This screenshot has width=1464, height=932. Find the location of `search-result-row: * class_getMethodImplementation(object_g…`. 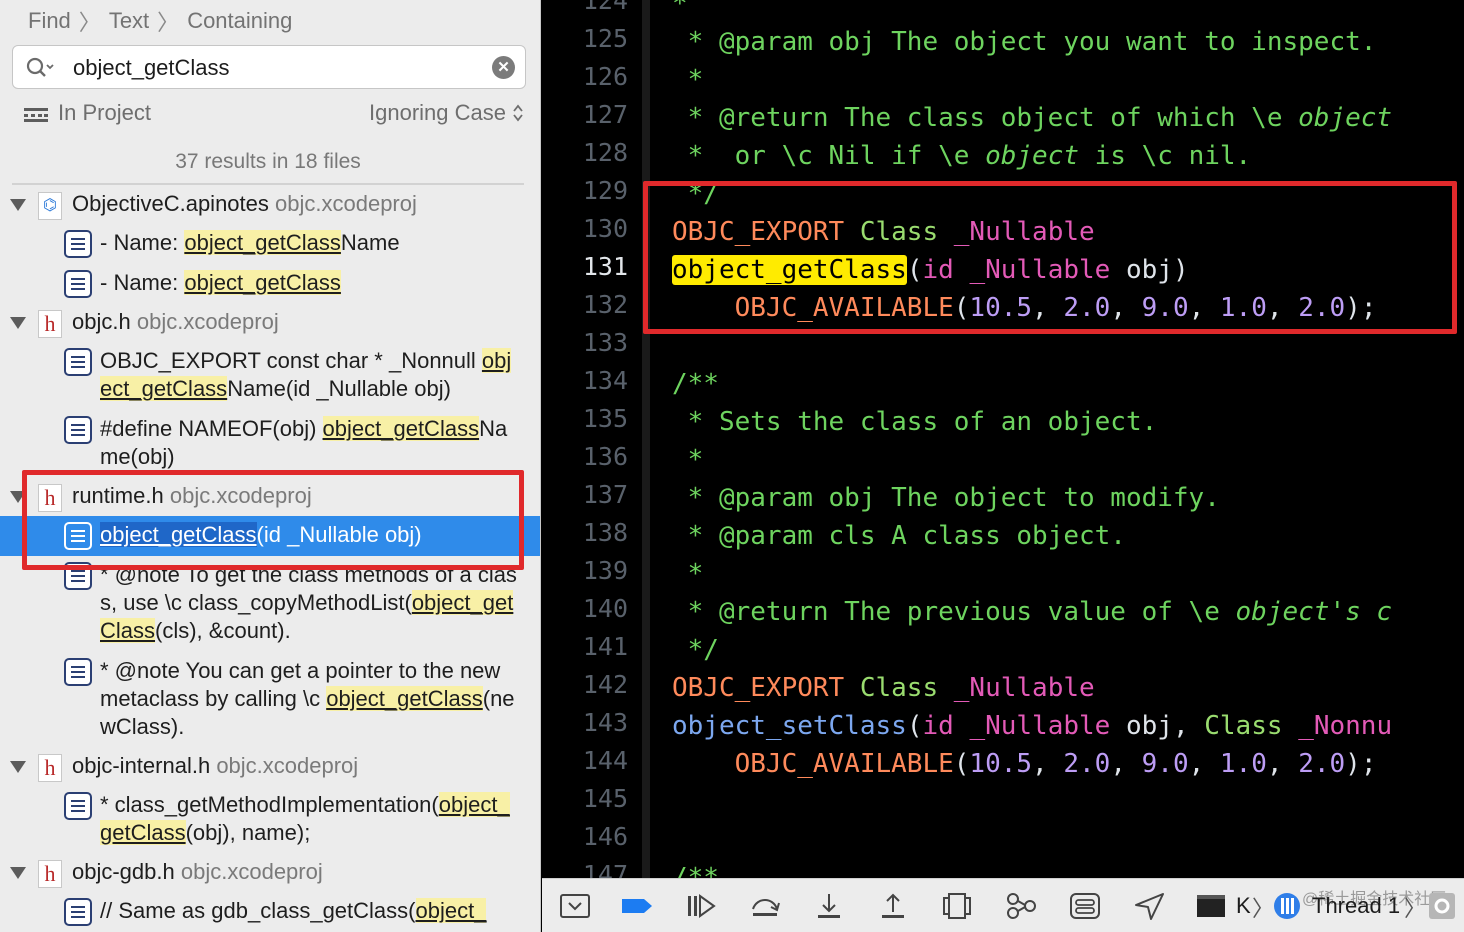

search-result-row: * class_getMethodImplementation(object_g… is located at coordinates (270, 820).